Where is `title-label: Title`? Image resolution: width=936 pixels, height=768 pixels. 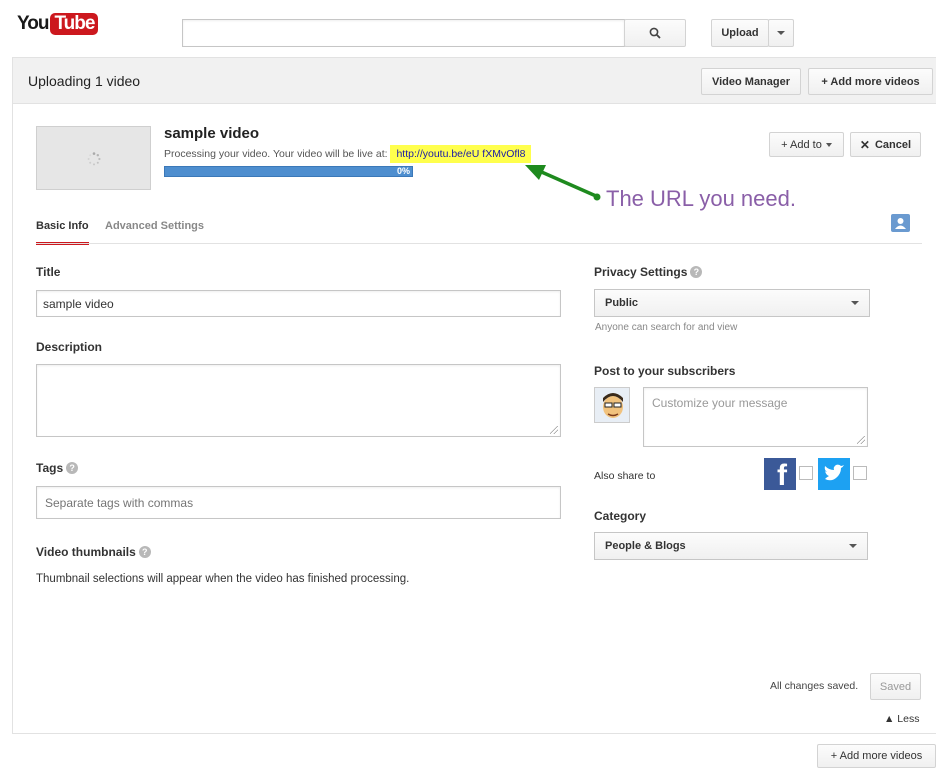
title-label: Title is located at coordinates (48, 272).